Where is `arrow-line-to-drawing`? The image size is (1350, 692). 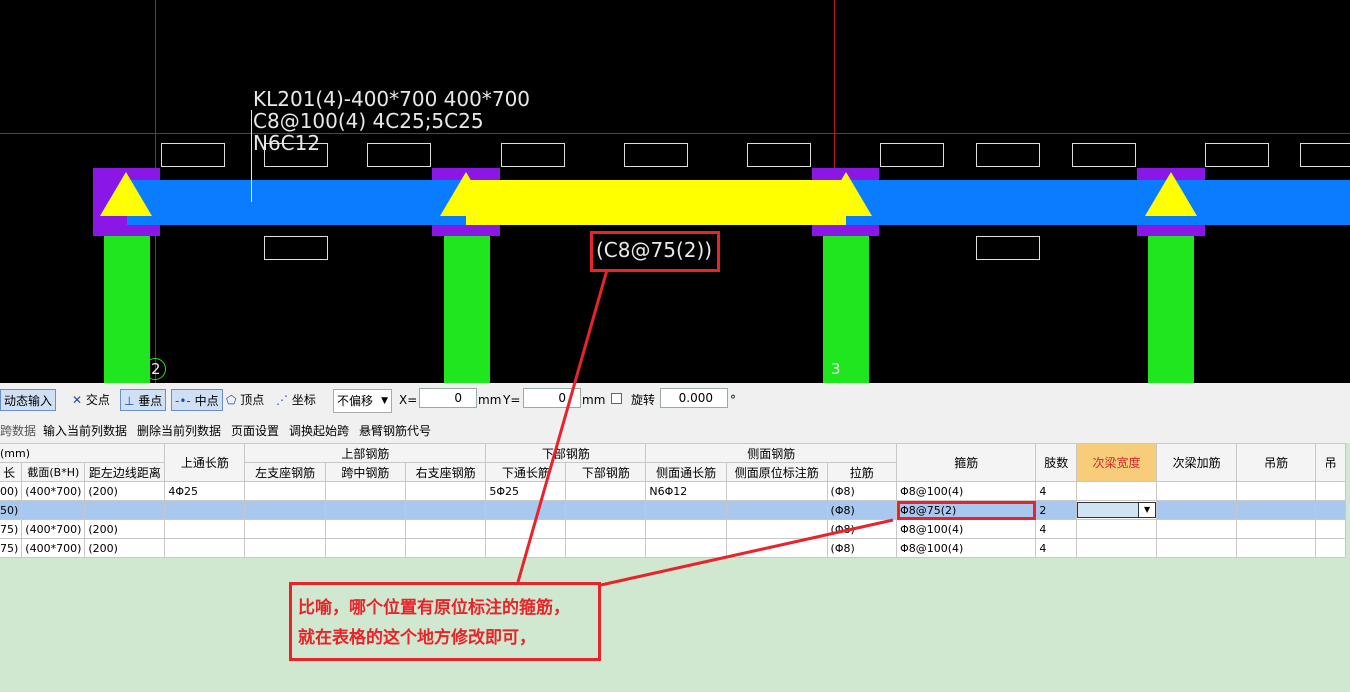
arrow-line-to-drawing is located at coordinates (562, 426).